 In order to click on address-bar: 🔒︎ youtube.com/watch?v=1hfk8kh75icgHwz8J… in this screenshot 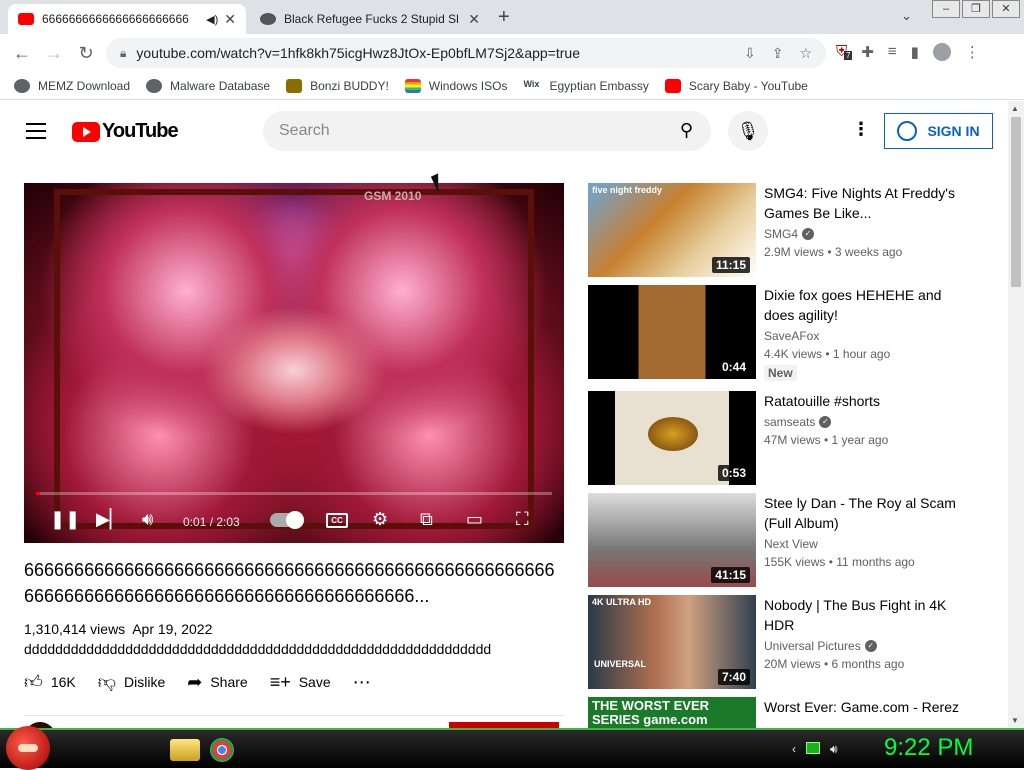, I will do `click(466, 53)`.